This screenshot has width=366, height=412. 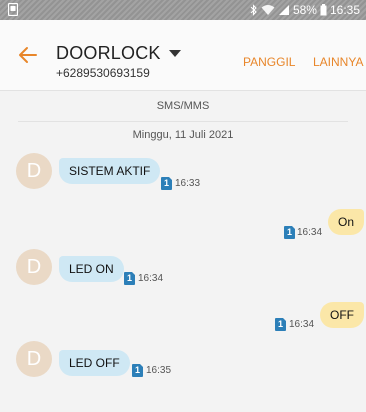 What do you see at coordinates (323, 10) in the screenshot?
I see `battery-icon` at bounding box center [323, 10].